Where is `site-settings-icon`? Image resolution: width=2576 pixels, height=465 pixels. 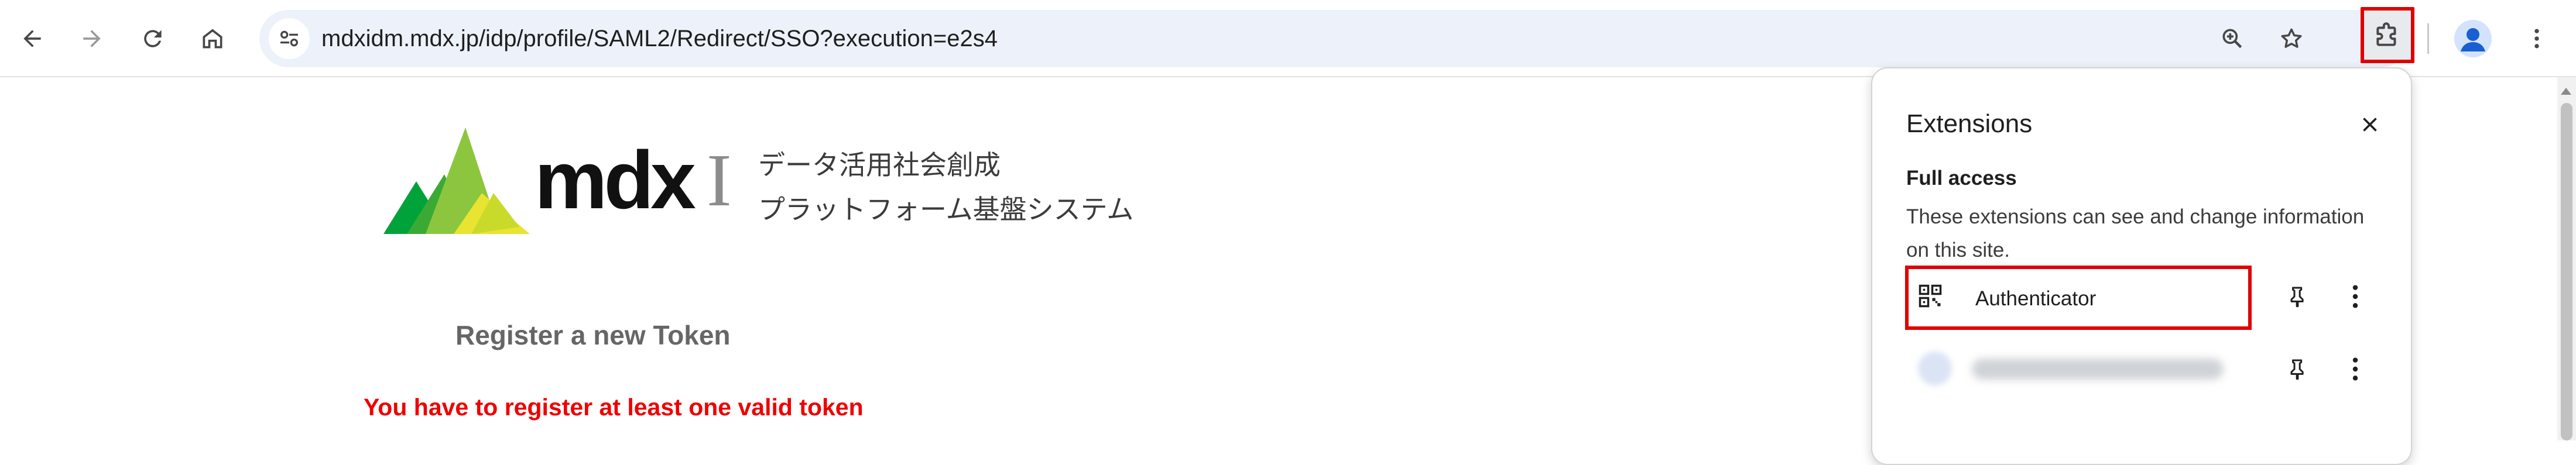 site-settings-icon is located at coordinates (289, 38).